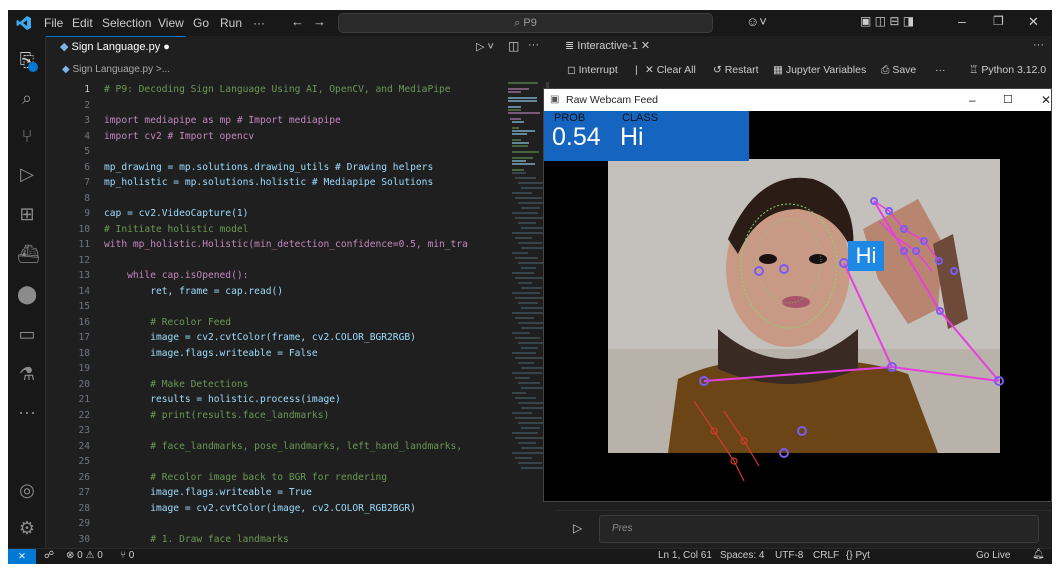 This screenshot has height=570, width=1056. Describe the element at coordinates (276, 400) in the screenshot. I see `code-line: 21 results = holistic.process(image)` at that location.